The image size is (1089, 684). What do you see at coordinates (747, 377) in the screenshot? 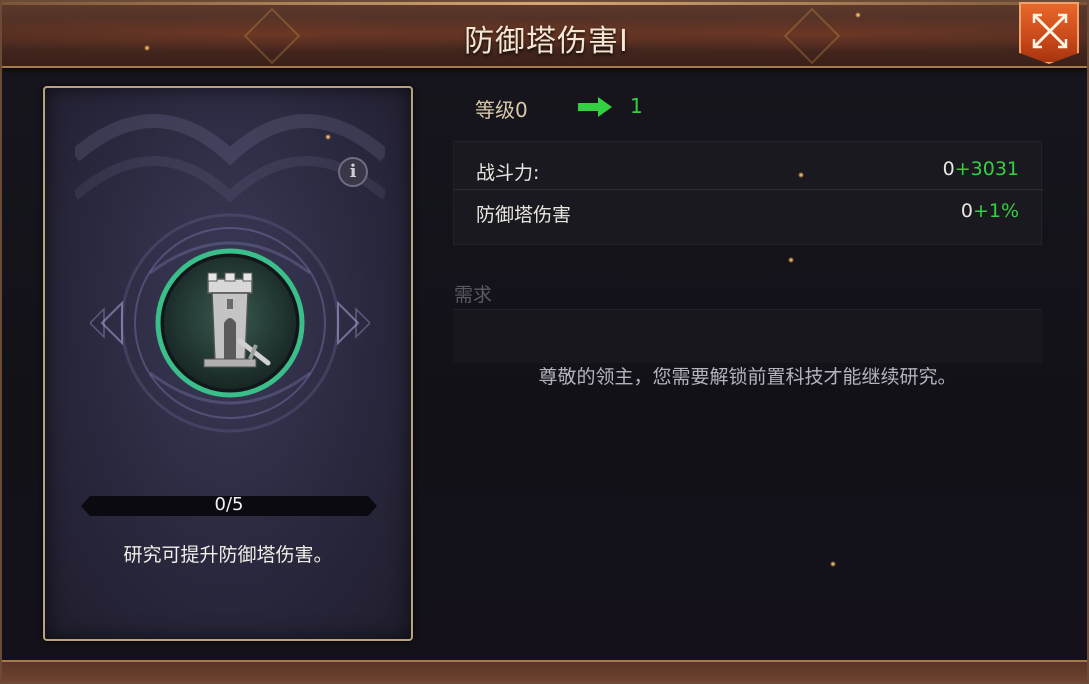
I see `requirements-message: 尊敬的领主，您需要解锁前置科技才能继续研究。` at bounding box center [747, 377].